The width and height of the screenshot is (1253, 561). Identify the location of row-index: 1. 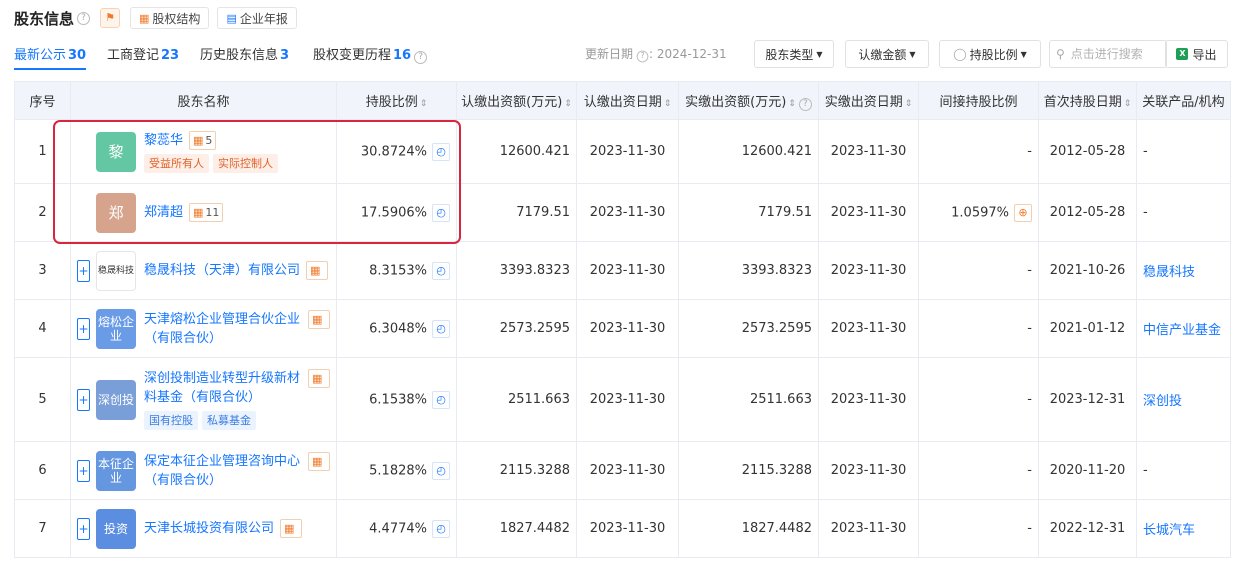
(42, 151).